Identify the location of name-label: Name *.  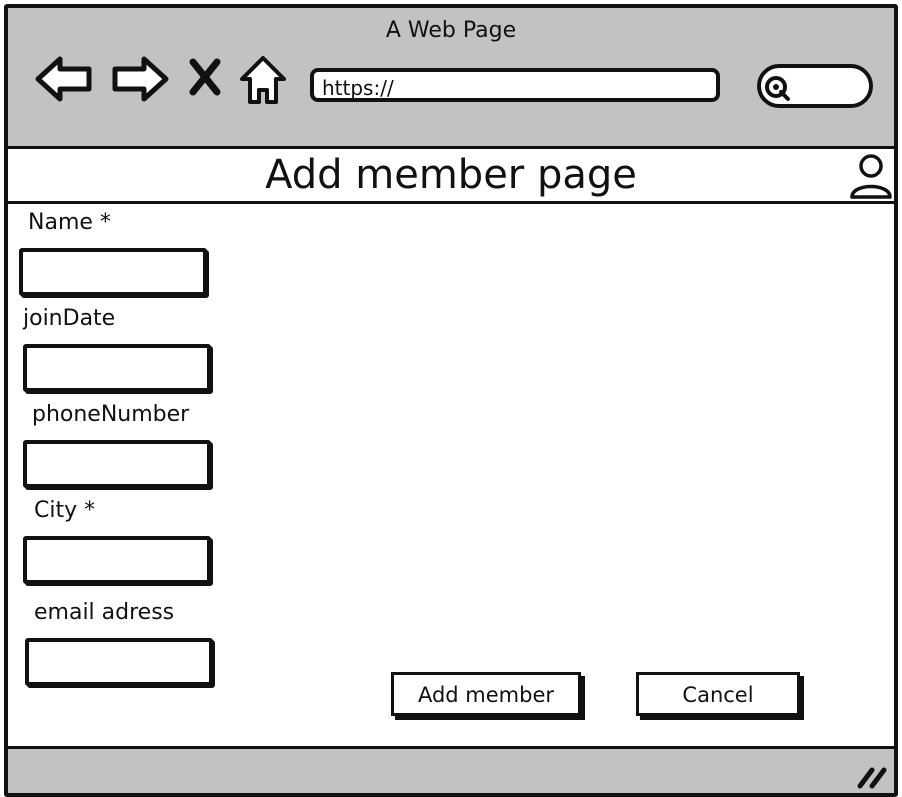
(69, 222).